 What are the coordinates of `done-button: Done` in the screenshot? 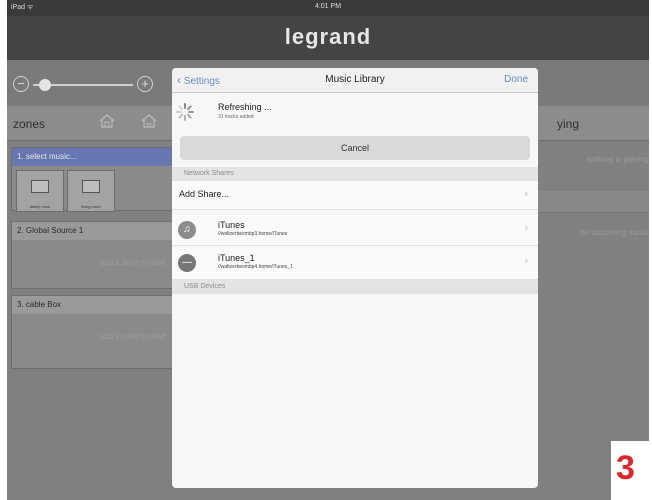 It's located at (516, 79).